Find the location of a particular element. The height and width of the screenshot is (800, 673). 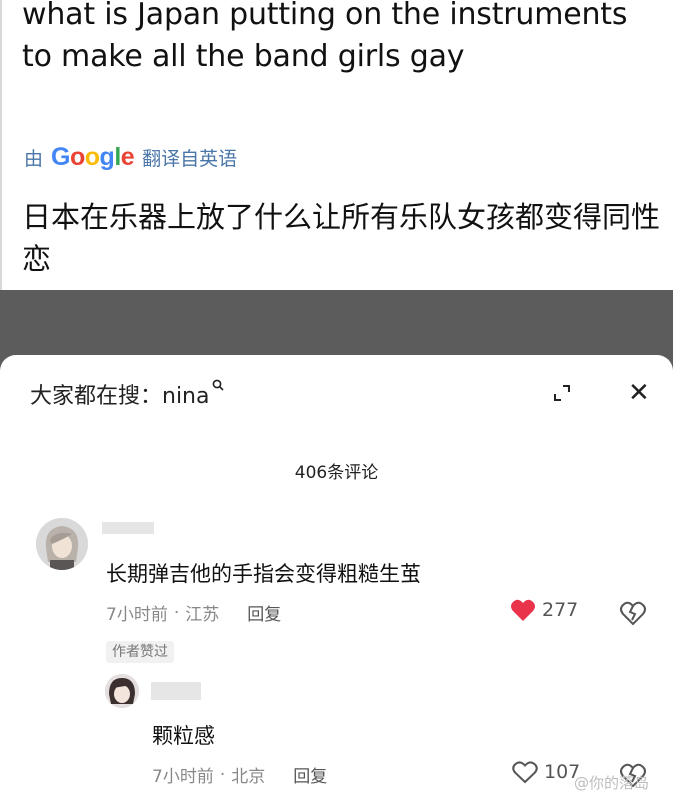

trending-search-label: 大家都在搜：nina is located at coordinates (120, 396).